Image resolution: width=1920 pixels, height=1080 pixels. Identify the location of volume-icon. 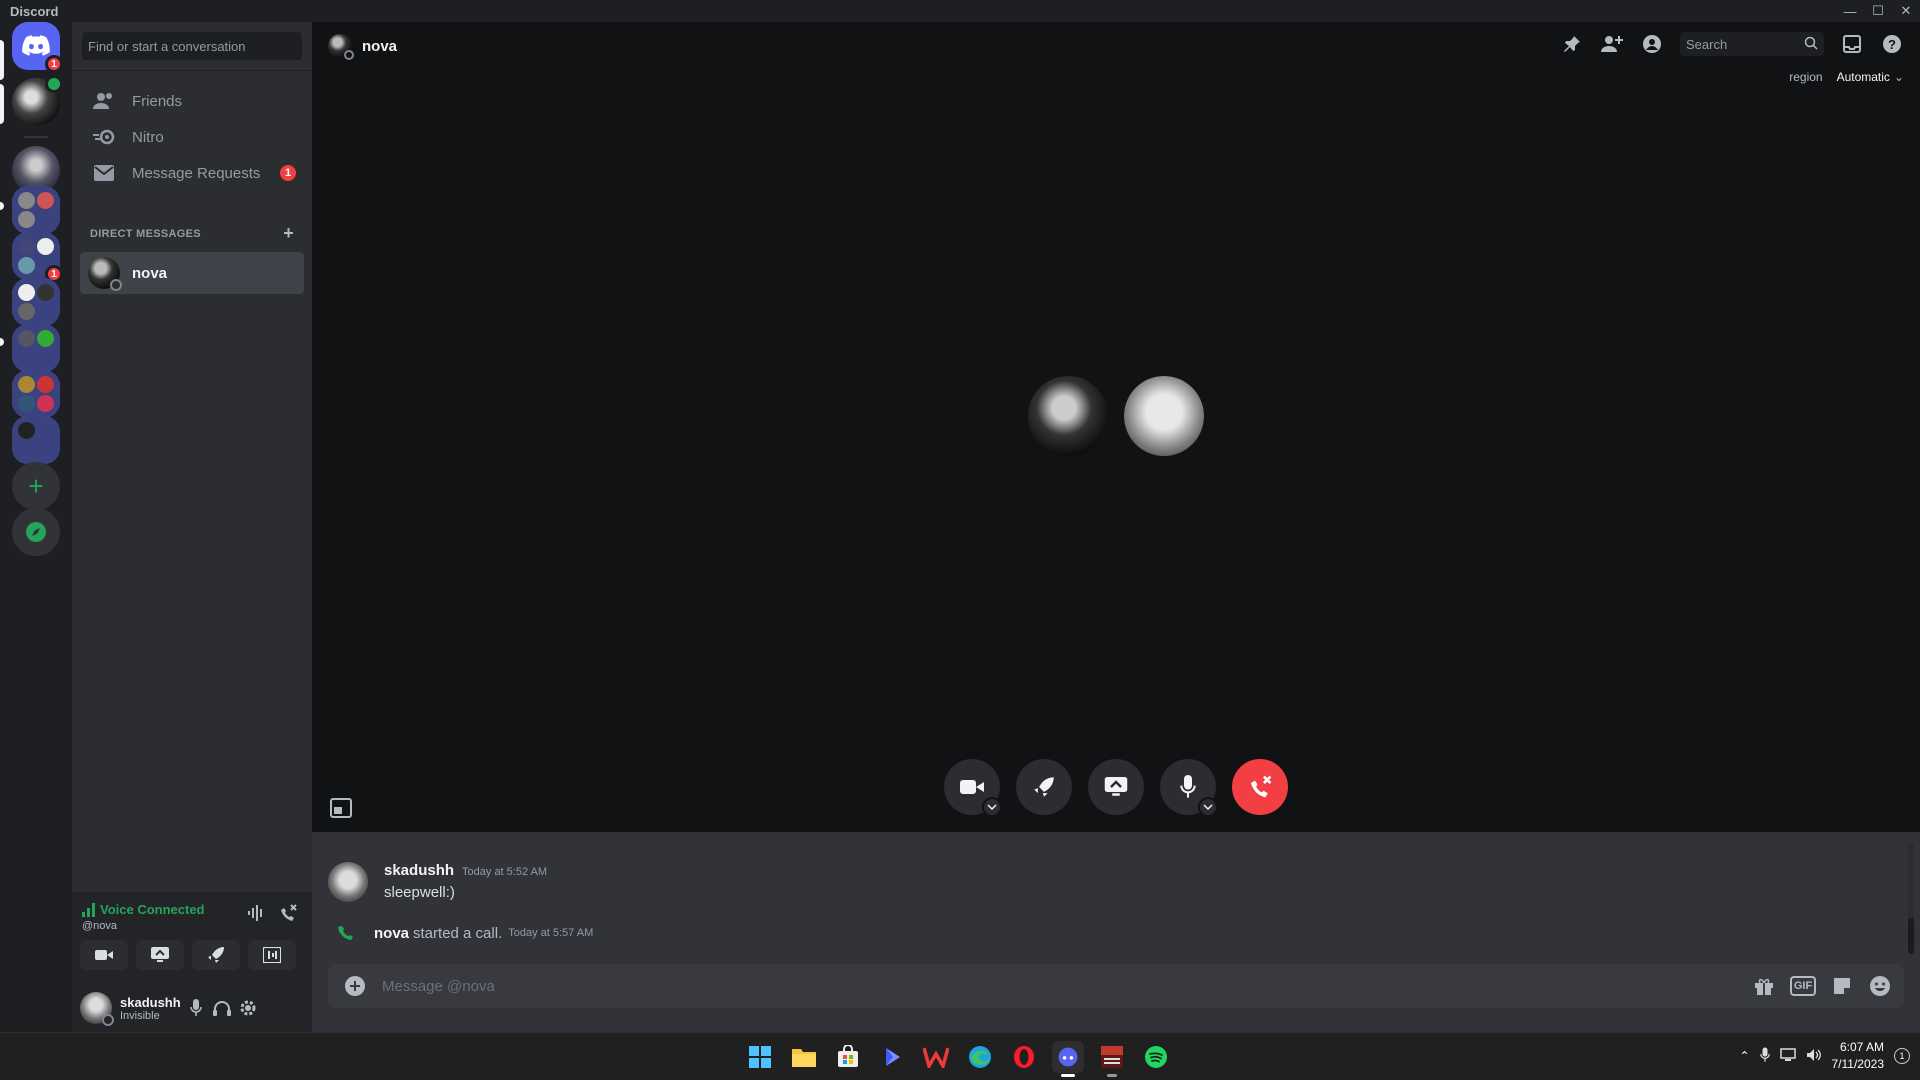
(1814, 1056).